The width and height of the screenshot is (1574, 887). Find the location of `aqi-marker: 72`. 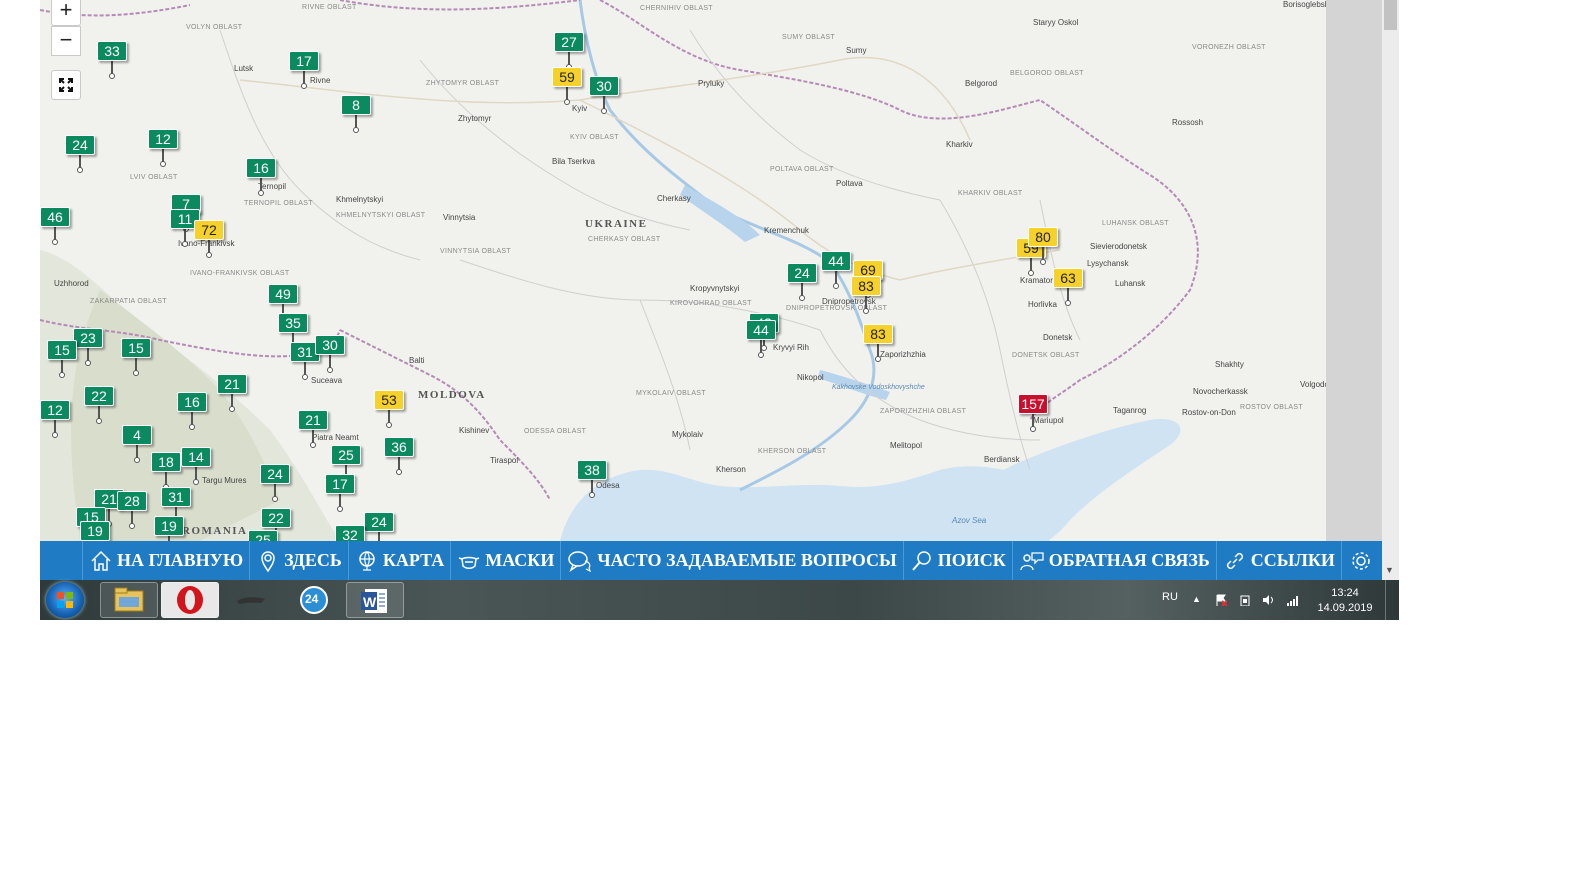

aqi-marker: 72 is located at coordinates (209, 239).